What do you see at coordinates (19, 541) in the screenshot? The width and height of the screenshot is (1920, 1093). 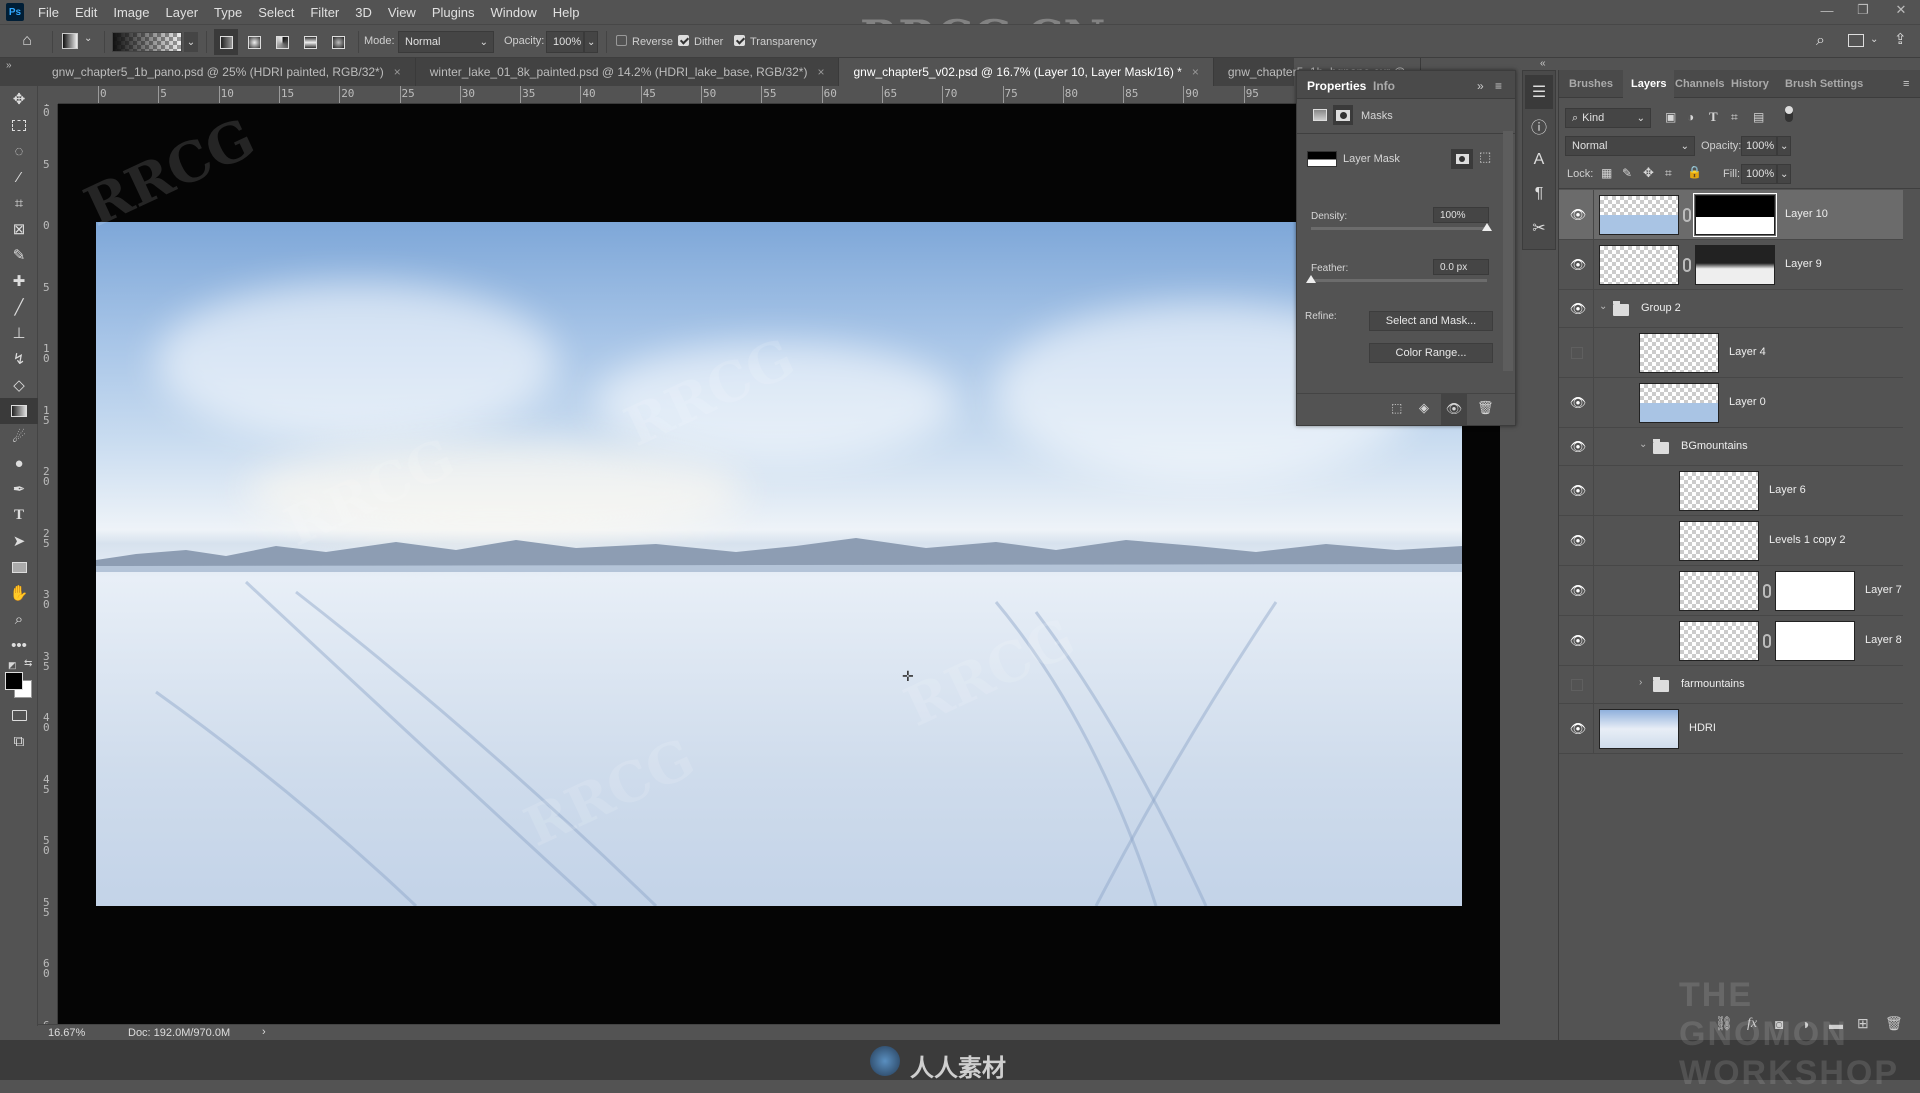 I see `path-selection-tool-icon: ➤` at bounding box center [19, 541].